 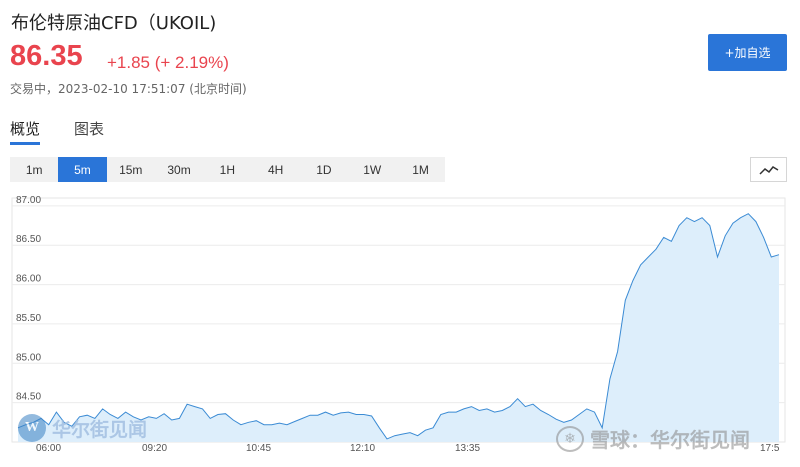 I want to click on chart-type-toggle-button, so click(x=768, y=169).